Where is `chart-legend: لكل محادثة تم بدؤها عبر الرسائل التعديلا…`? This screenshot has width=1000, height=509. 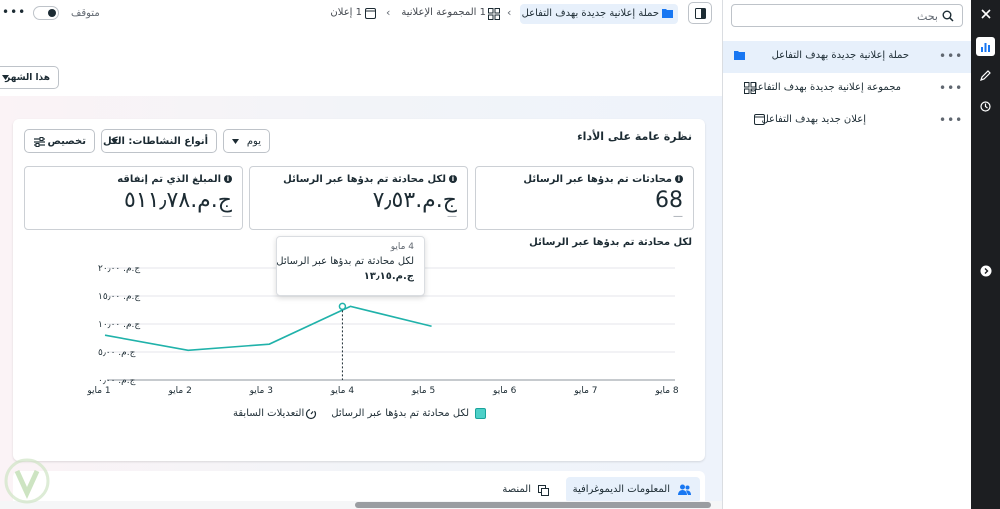
chart-legend: لكل محادثة تم بدؤها عبر الرسائل التعديلا… is located at coordinates (360, 415).